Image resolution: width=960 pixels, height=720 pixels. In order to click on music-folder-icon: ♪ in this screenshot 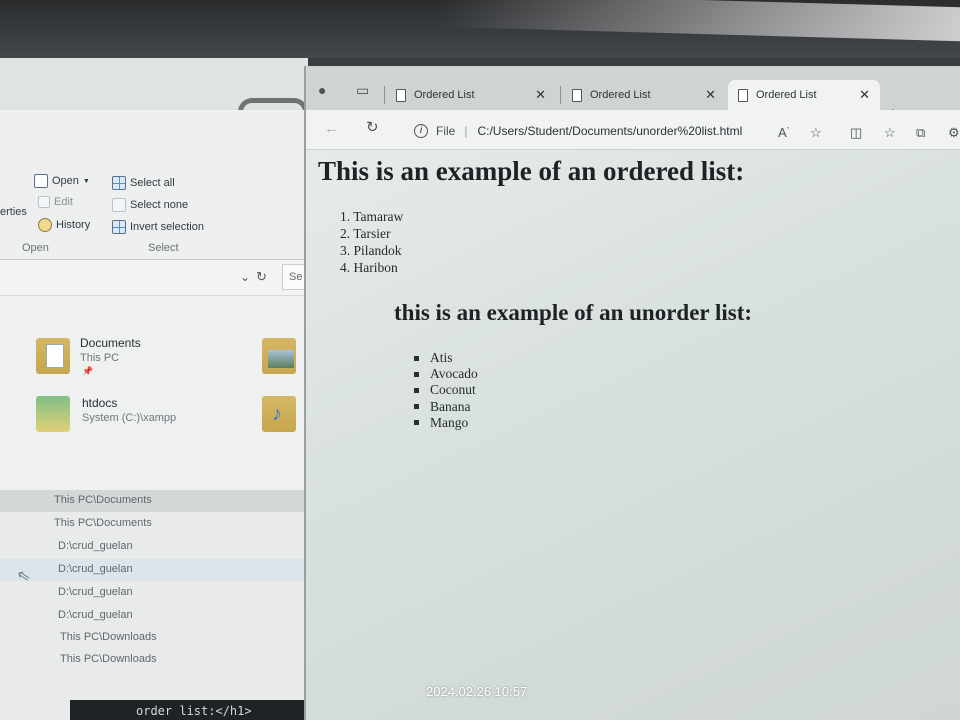, I will do `click(279, 414)`.